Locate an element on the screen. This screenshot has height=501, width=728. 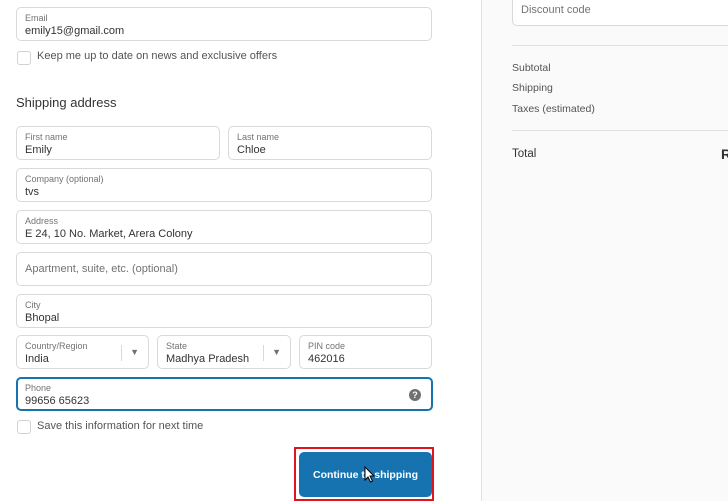
discount-code-placeholder: Discount code is located at coordinates (556, 10).